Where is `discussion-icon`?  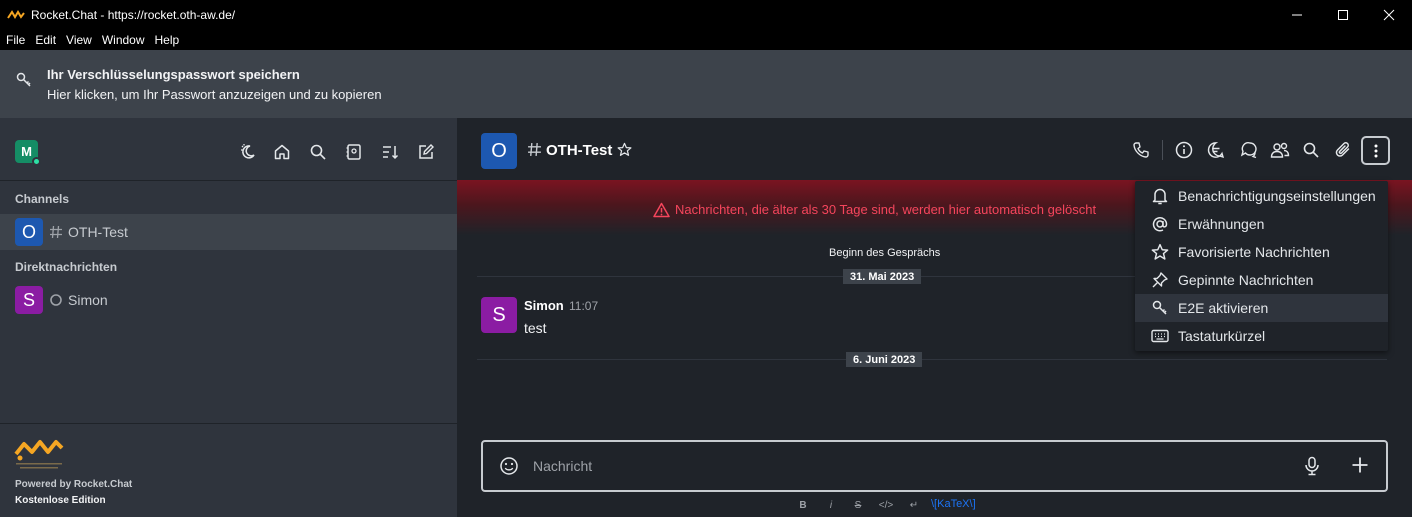 discussion-icon is located at coordinates (1248, 150).